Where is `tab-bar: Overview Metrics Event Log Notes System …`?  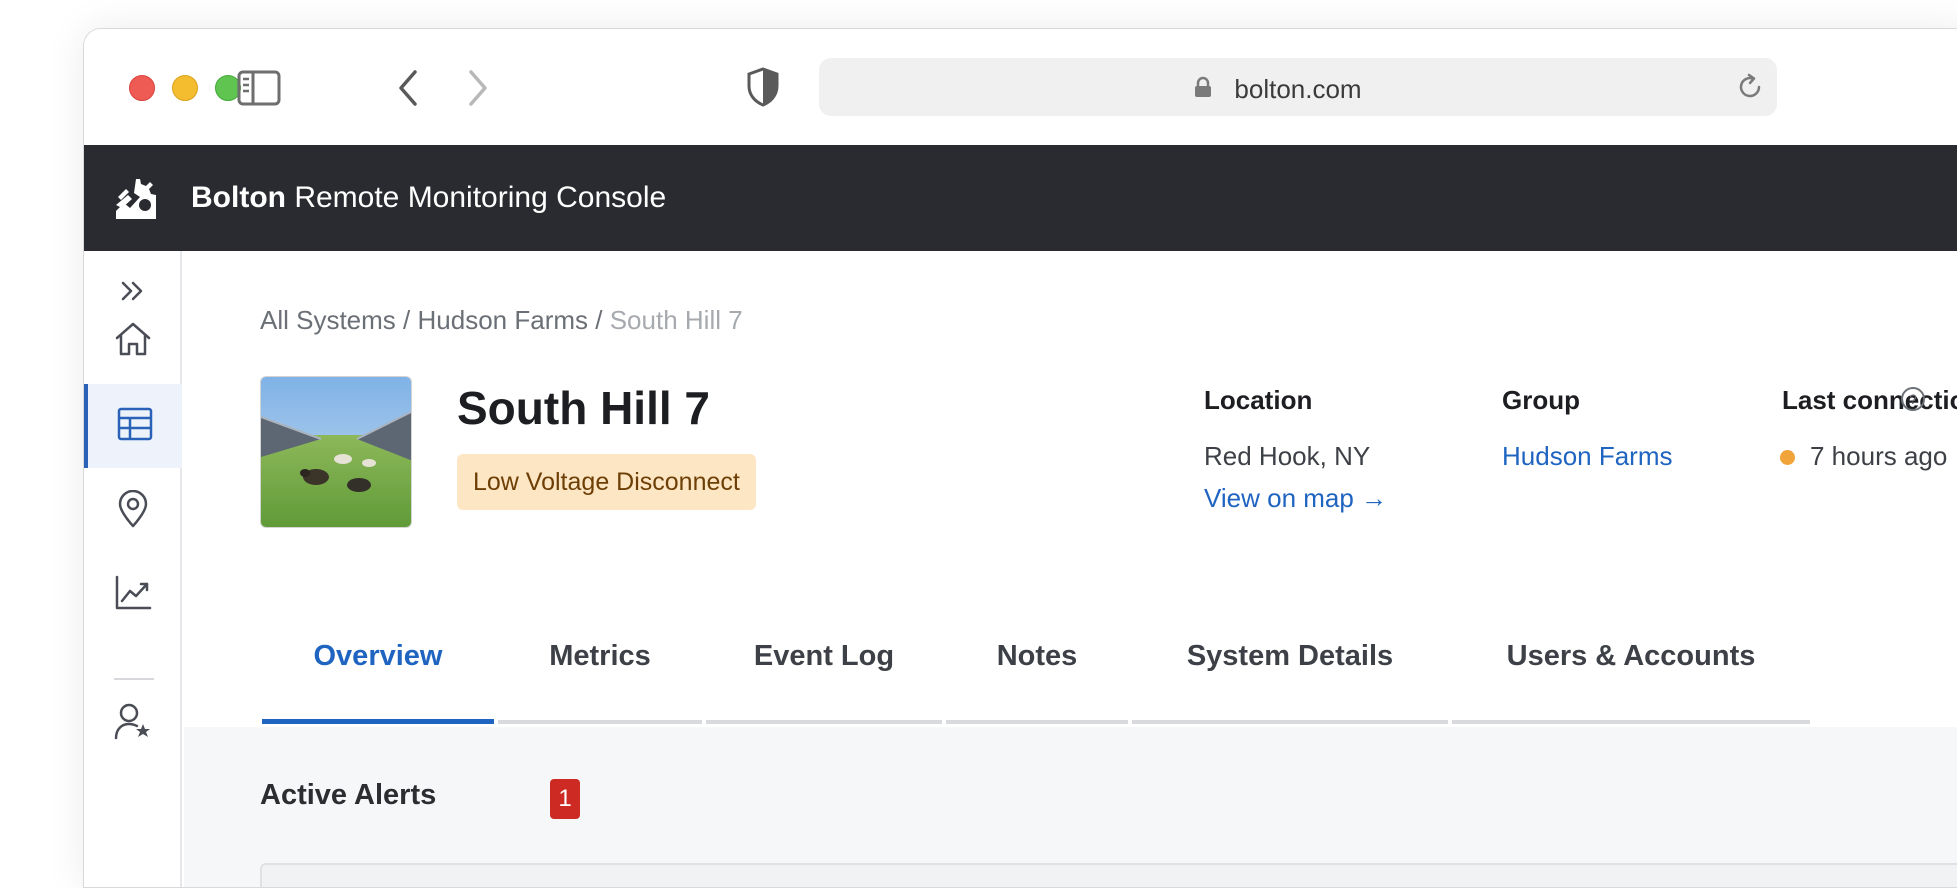
tab-bar: Overview Metrics Event Log Notes System … is located at coordinates (1070, 660).